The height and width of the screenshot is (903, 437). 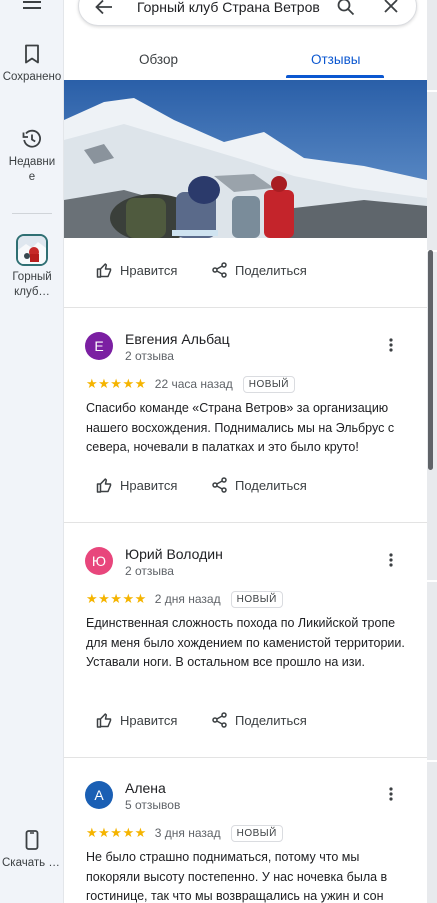 What do you see at coordinates (145, 788) in the screenshot?
I see `reviewer-name: Алена` at bounding box center [145, 788].